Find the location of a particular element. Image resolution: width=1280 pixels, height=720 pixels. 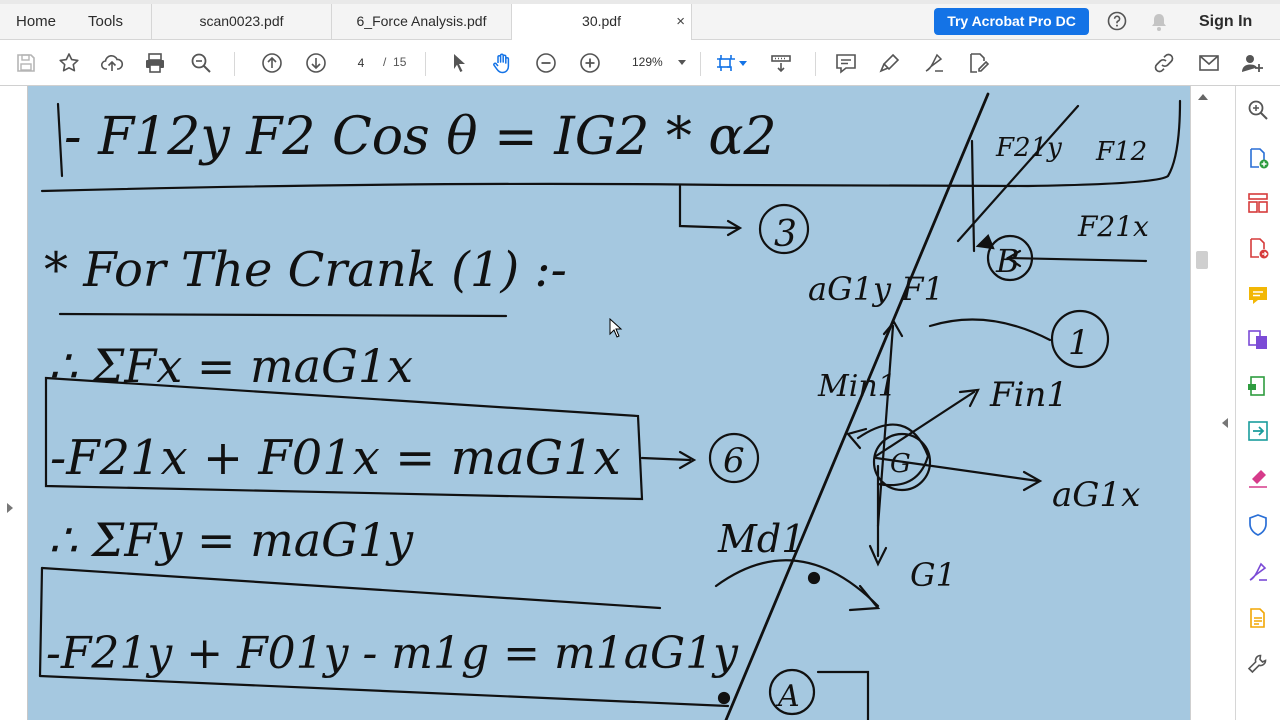

label-point-a: A is located at coordinates (787, 696).